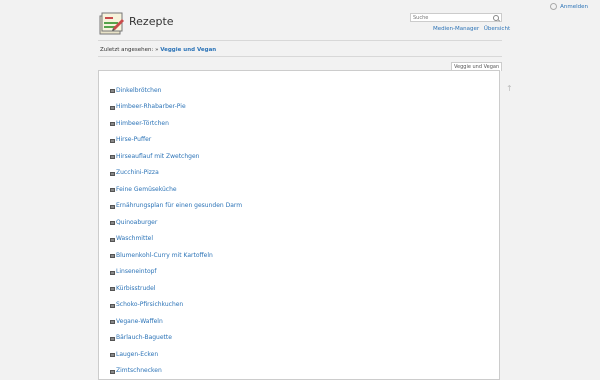 Image resolution: width=600 pixels, height=380 pixels. Describe the element at coordinates (176, 173) in the screenshot. I see `list-item: Zucchini-Pizza` at that location.